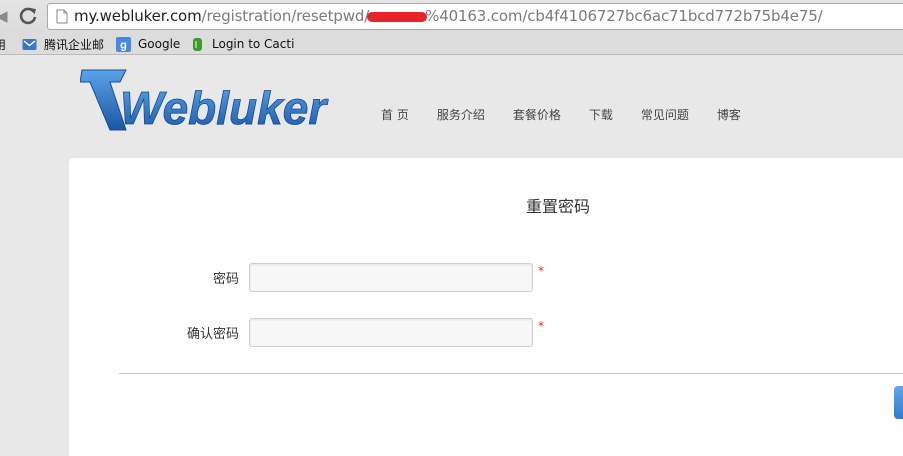 The width and height of the screenshot is (903, 456). I want to click on bookmark-label: Google, so click(159, 44).